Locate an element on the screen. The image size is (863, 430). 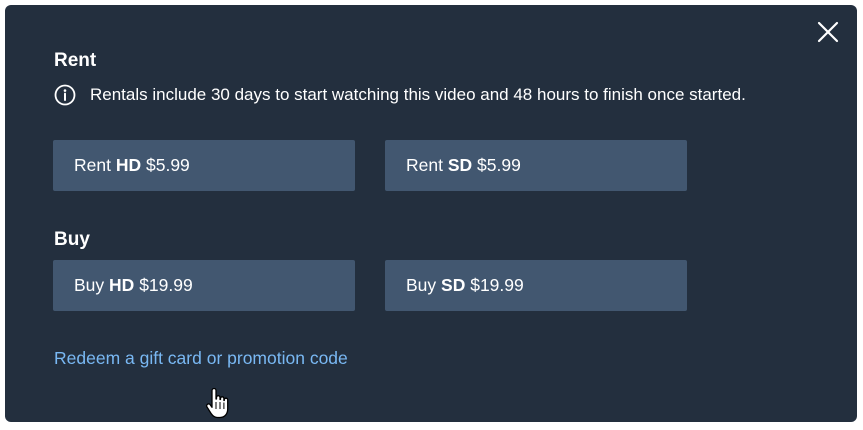
close-x-icon is located at coordinates (828, 32).